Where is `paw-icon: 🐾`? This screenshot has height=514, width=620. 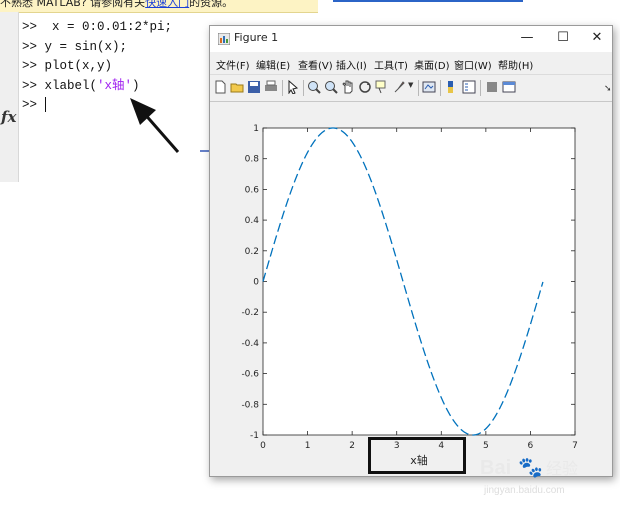
paw-icon: 🐾 is located at coordinates (530, 468).